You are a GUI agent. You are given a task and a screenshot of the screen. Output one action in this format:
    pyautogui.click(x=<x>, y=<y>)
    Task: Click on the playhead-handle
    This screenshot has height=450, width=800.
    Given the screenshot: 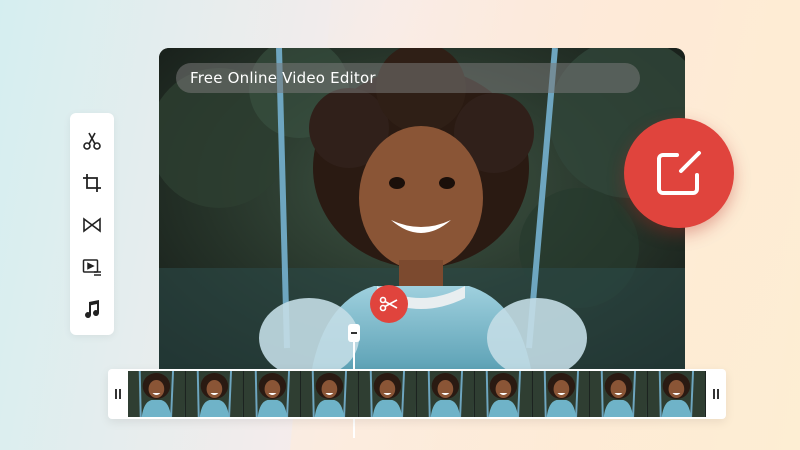 What is the action you would take?
    pyautogui.click(x=354, y=333)
    